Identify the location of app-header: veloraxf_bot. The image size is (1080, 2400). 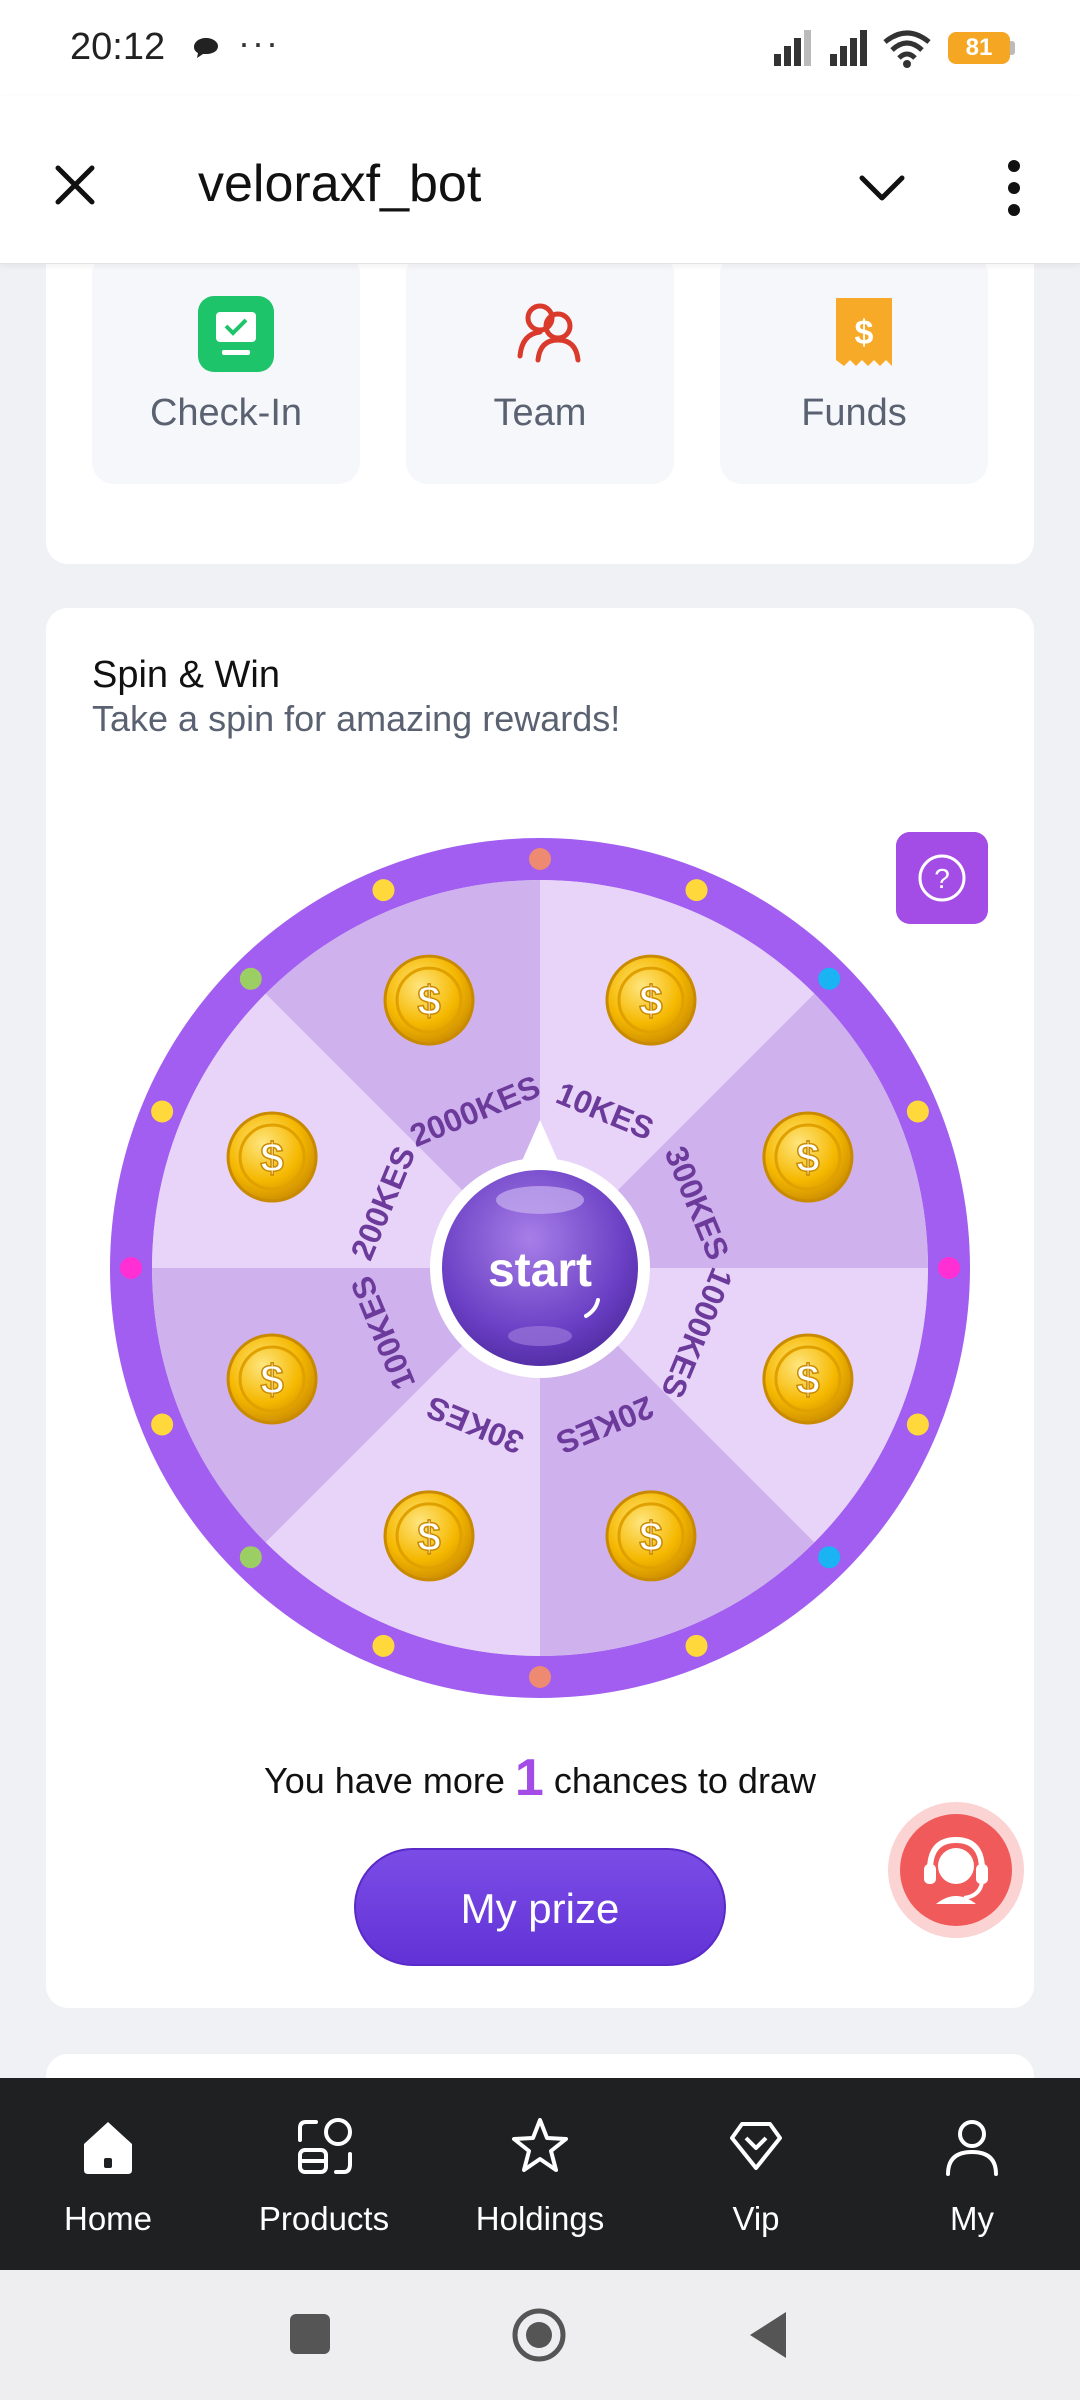
(540, 180).